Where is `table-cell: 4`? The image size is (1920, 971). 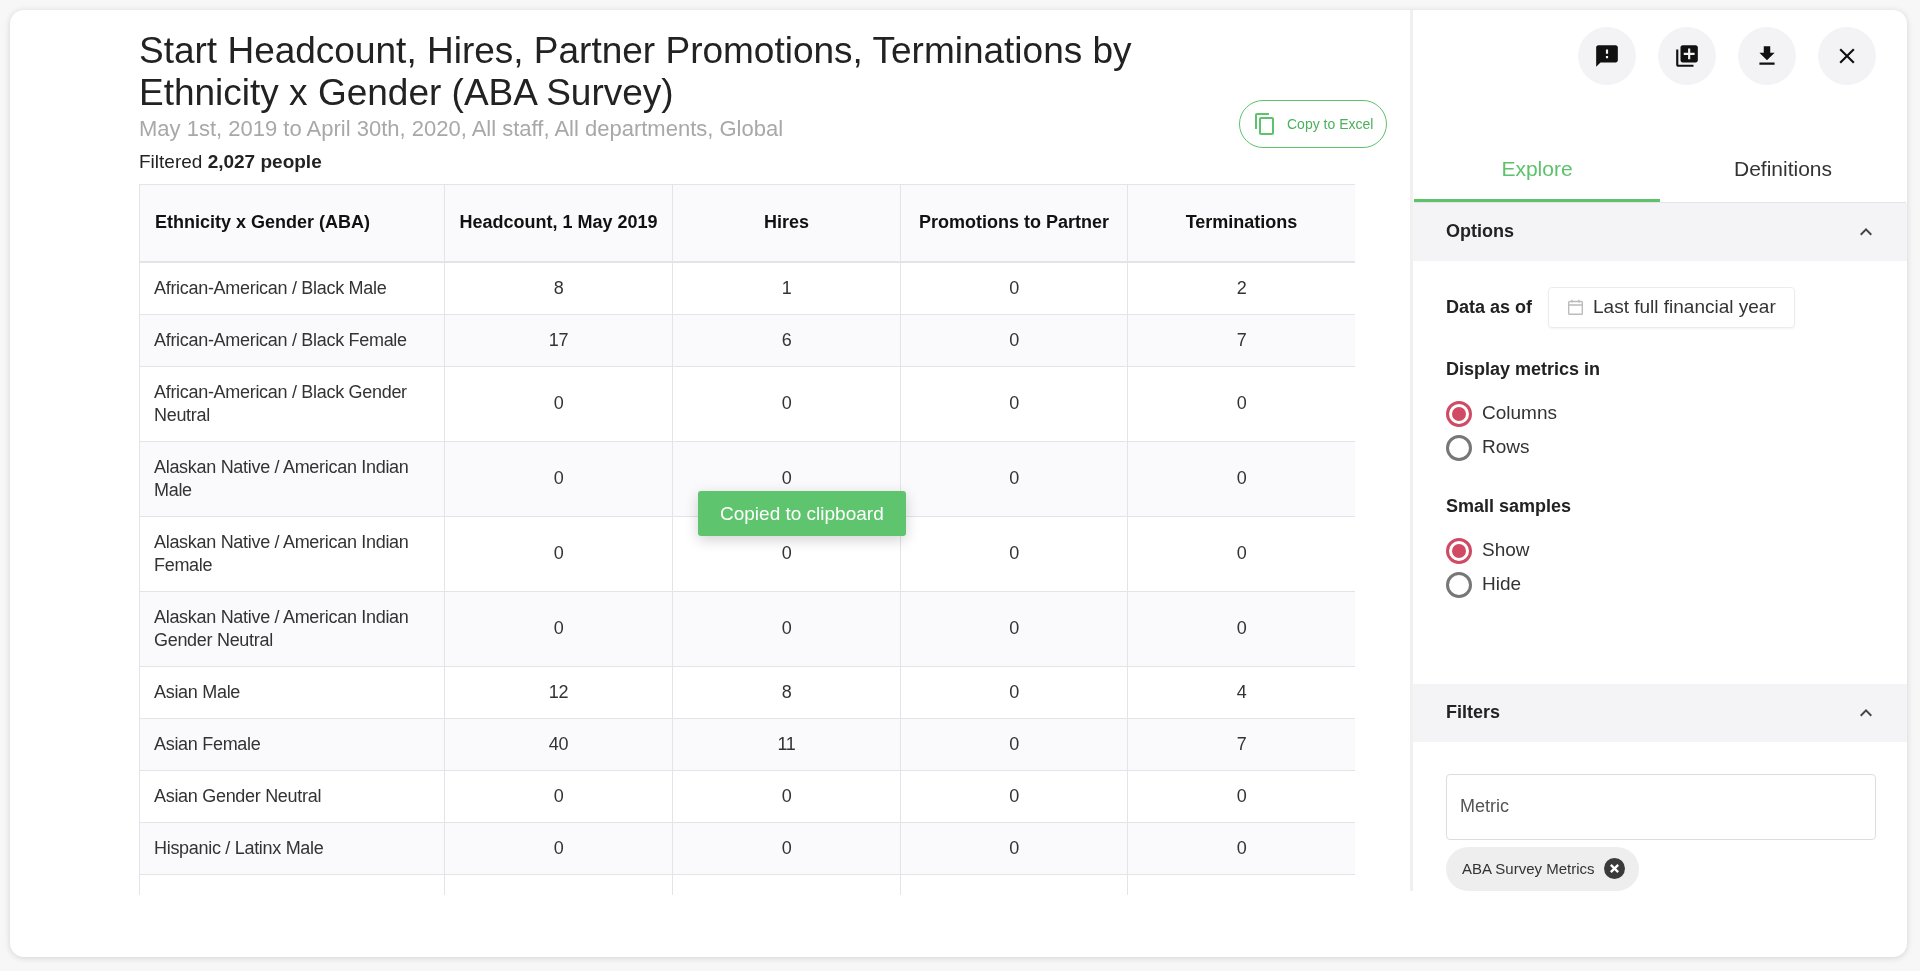 table-cell: 4 is located at coordinates (1241, 691).